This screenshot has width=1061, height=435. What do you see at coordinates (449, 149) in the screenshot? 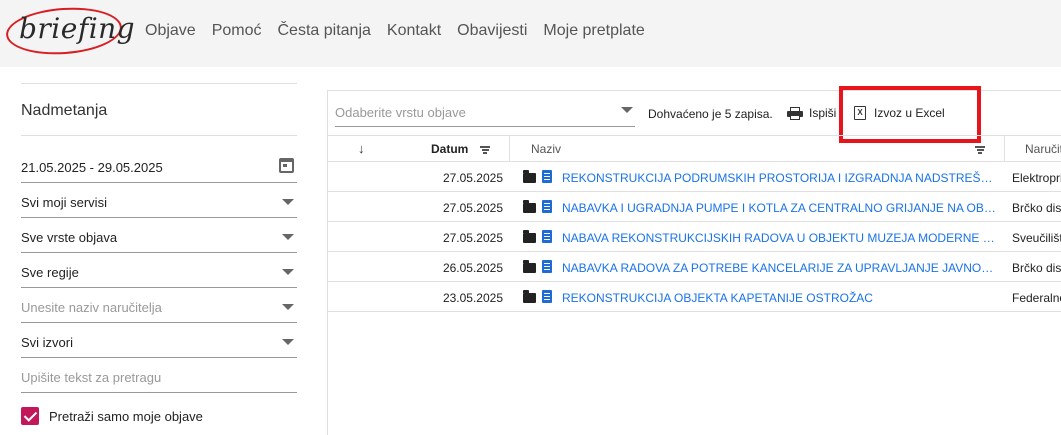
I see `column-header-datum: Datum` at bounding box center [449, 149].